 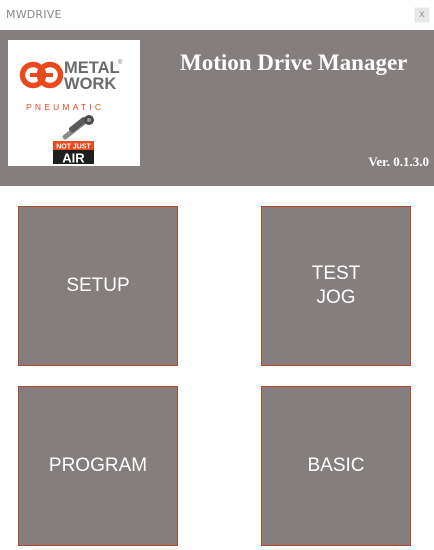 What do you see at coordinates (65, 107) in the screenshot?
I see `logo-tagline: PNEUMATIC` at bounding box center [65, 107].